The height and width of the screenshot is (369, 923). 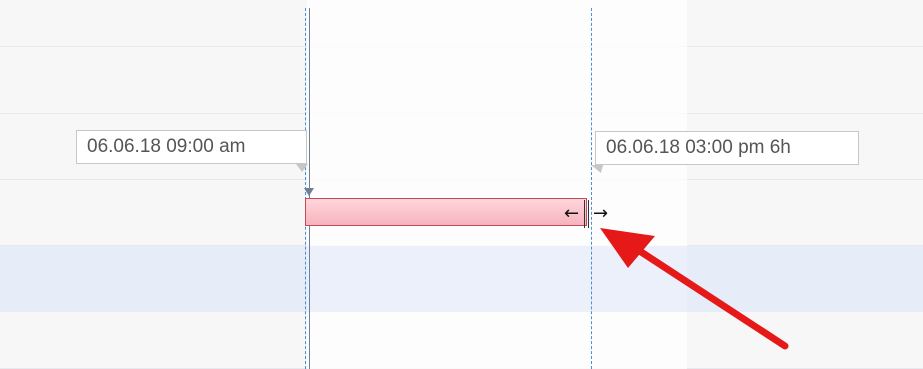 I want to click on start-marker-icon, so click(x=309, y=192).